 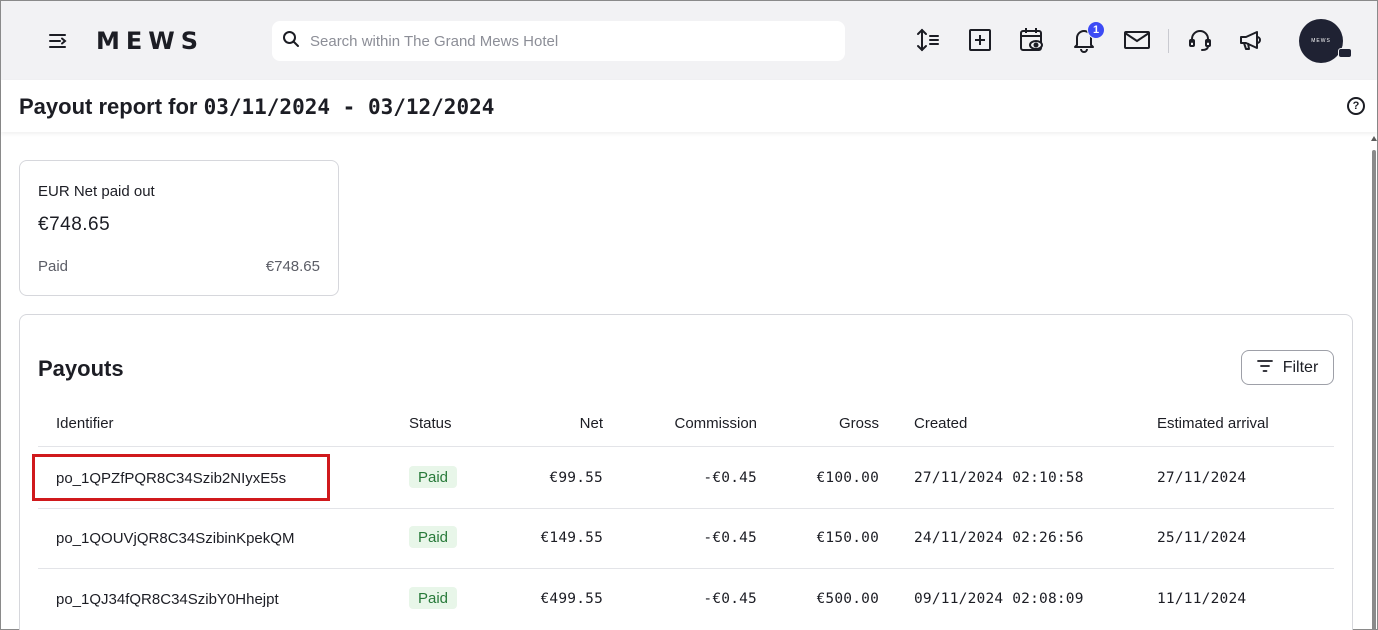 What do you see at coordinates (1032, 40) in the screenshot?
I see `calendar-view-icon` at bounding box center [1032, 40].